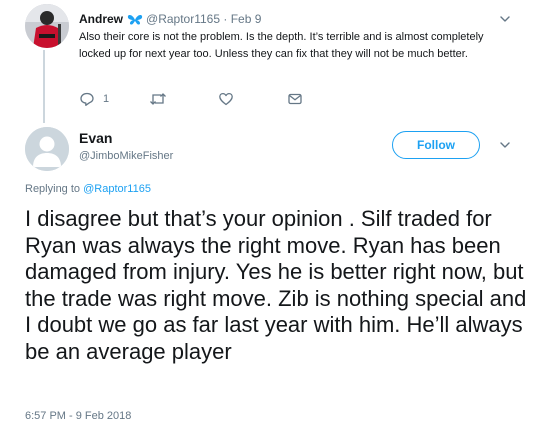 The width and height of the screenshot is (540, 433). Describe the element at coordinates (505, 147) in the screenshot. I see `chevron-down-icon` at that location.